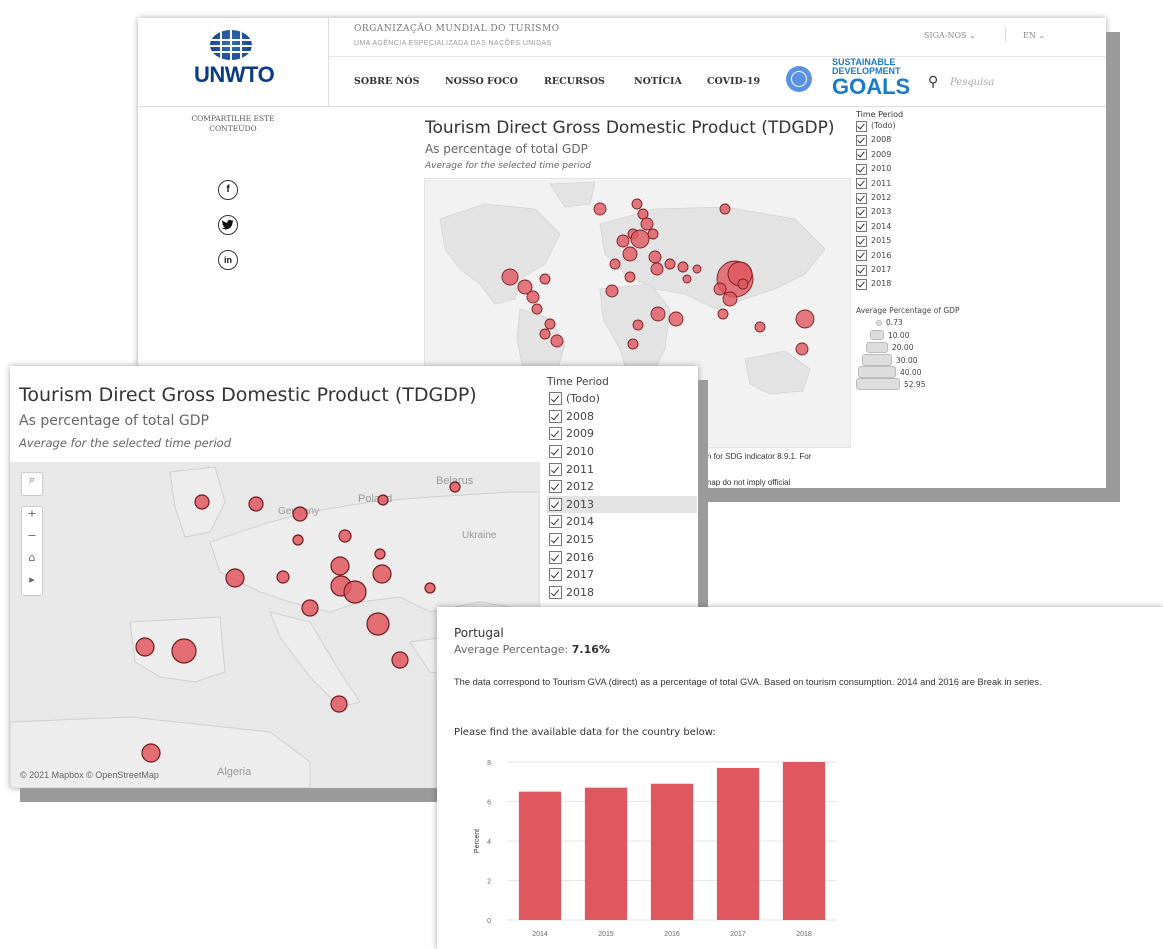  What do you see at coordinates (622, 575) in the screenshot?
I see `lt-time-option: 2017` at bounding box center [622, 575].